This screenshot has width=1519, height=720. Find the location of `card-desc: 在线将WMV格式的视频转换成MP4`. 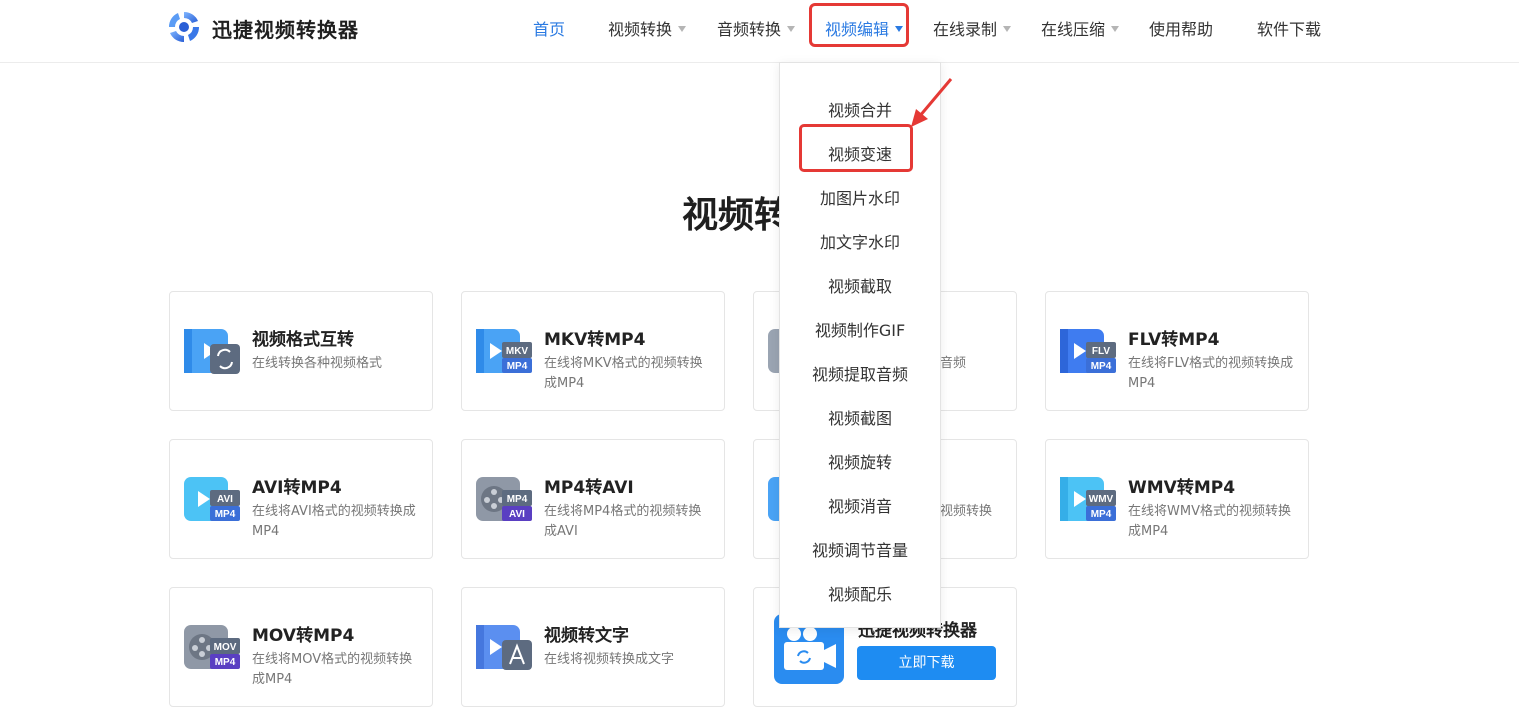

card-desc: 在线将WMV格式的视频转换成MP4 is located at coordinates (1209, 521).